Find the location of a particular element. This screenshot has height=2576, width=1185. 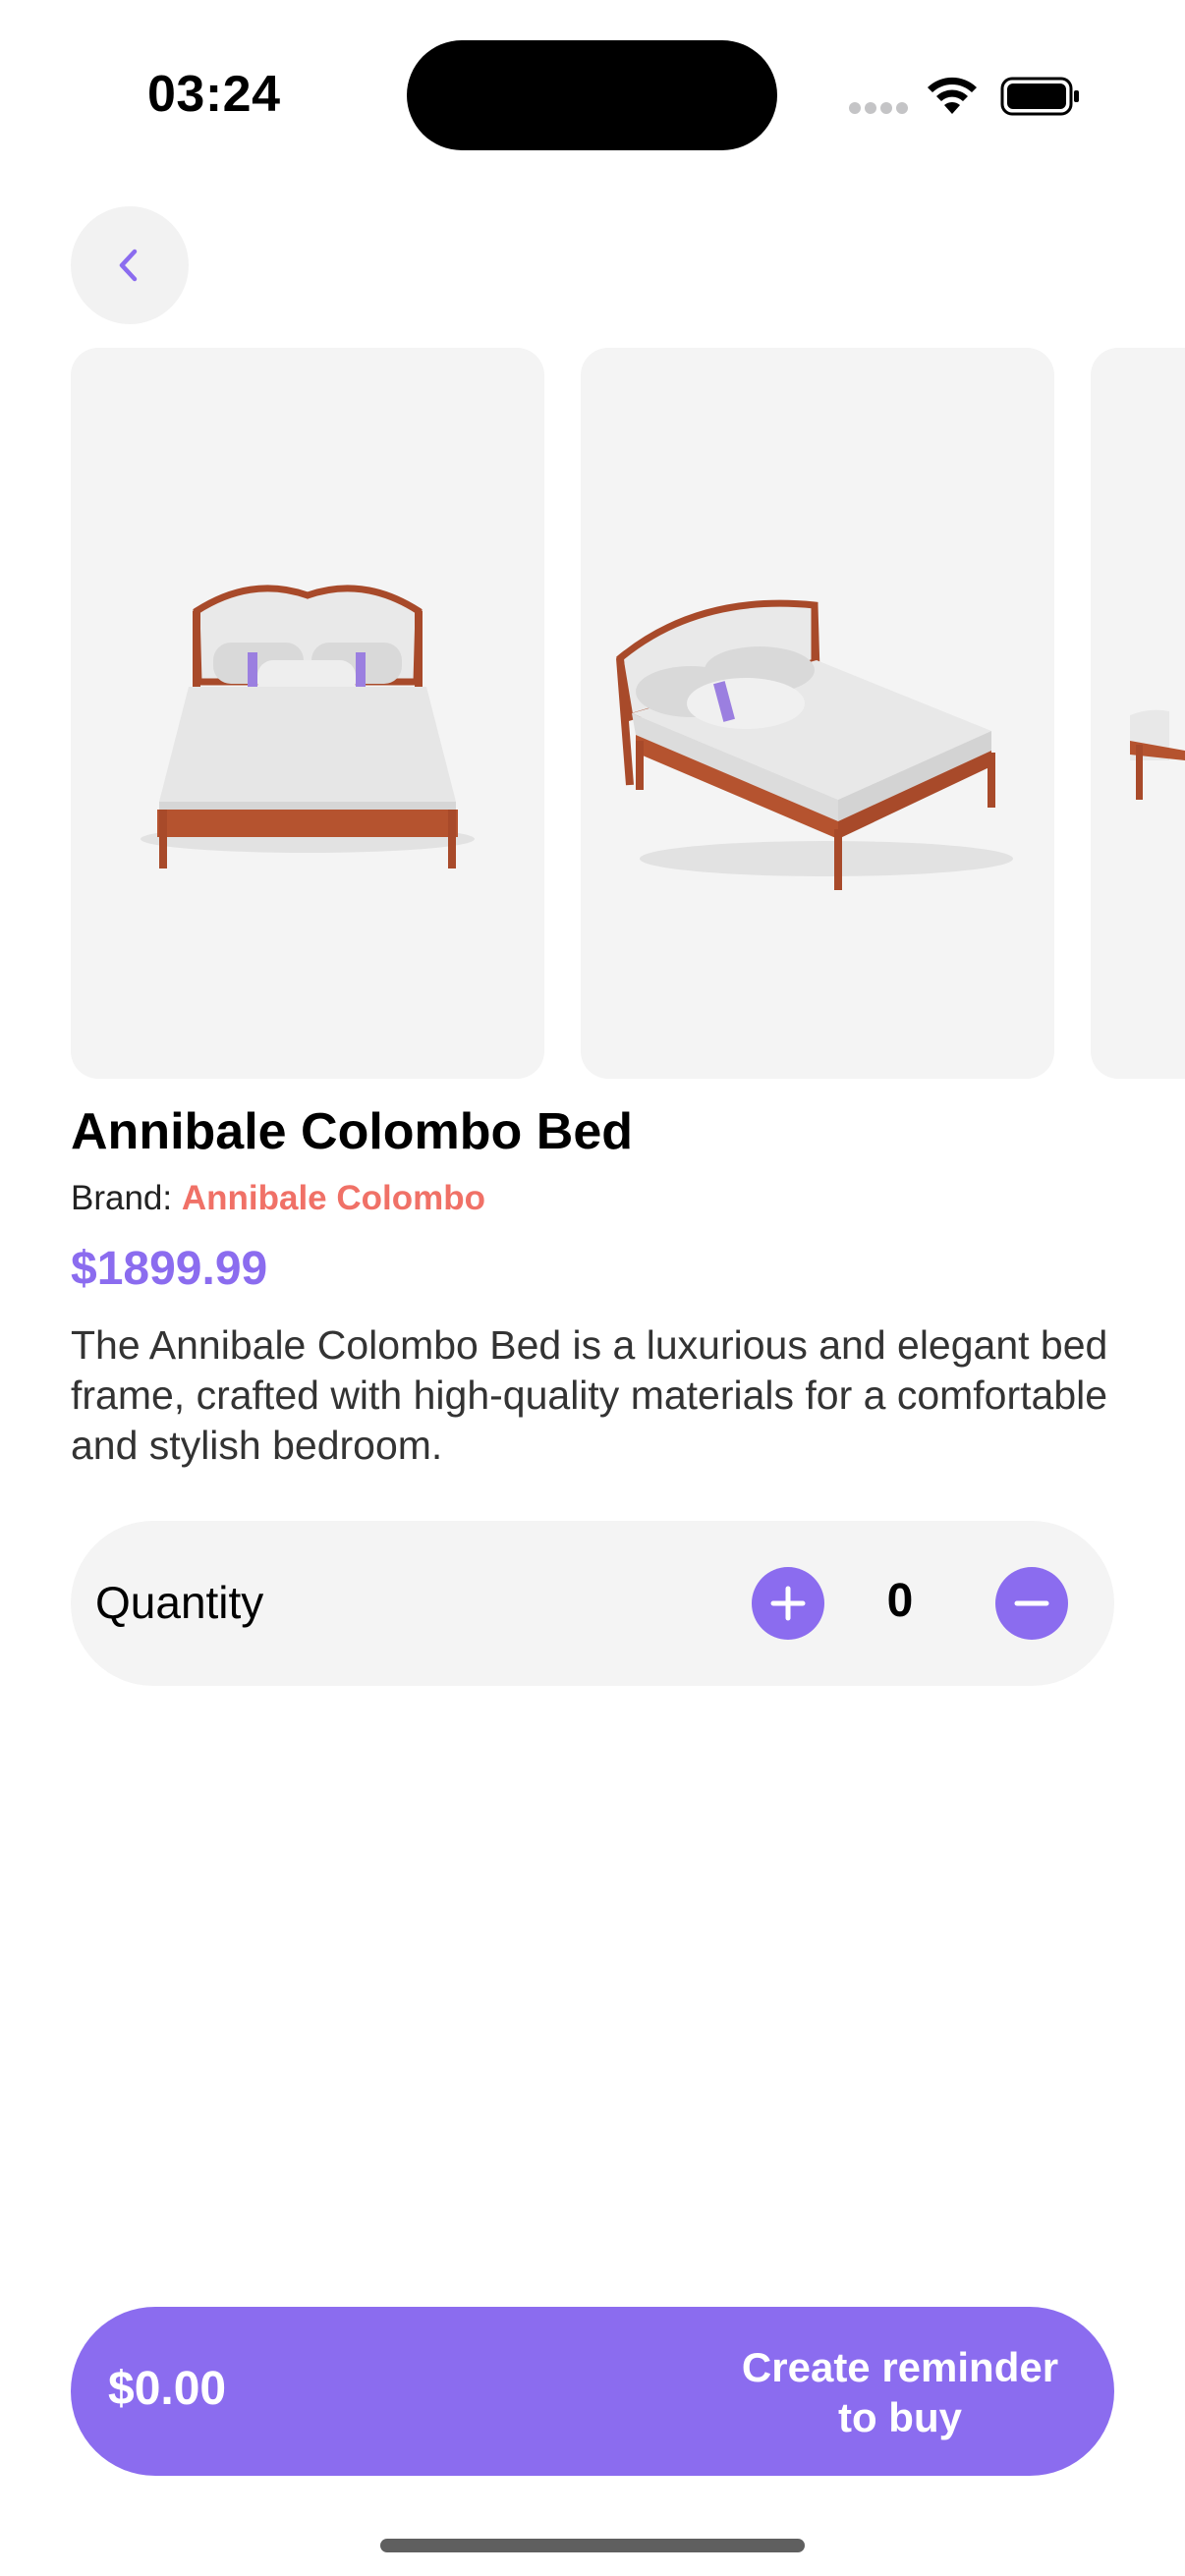

wifi-icon is located at coordinates (953, 95).